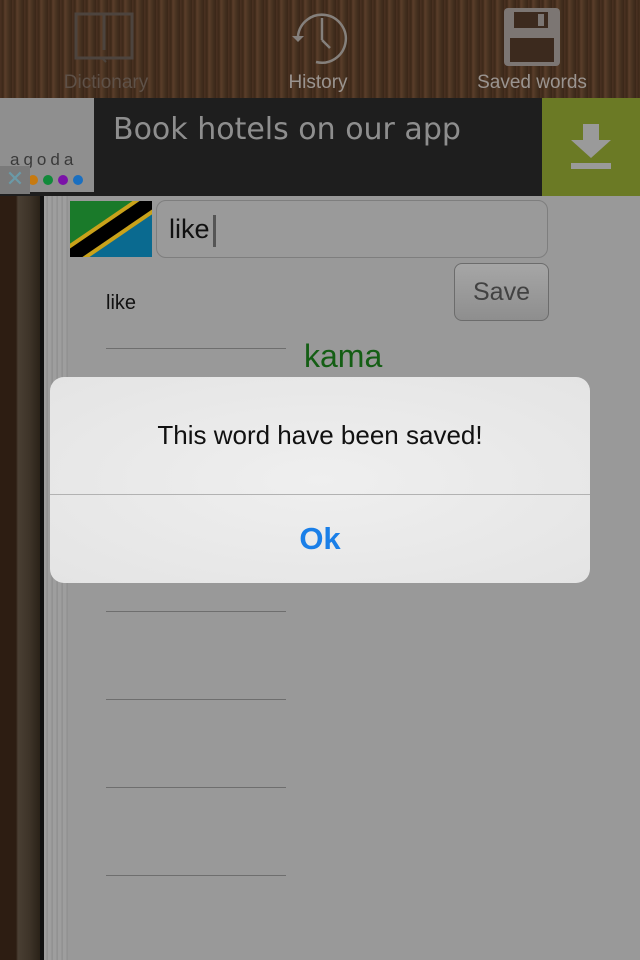 Image resolution: width=640 pixels, height=960 pixels. Describe the element at coordinates (318, 82) in the screenshot. I see `tab-label: History` at that location.